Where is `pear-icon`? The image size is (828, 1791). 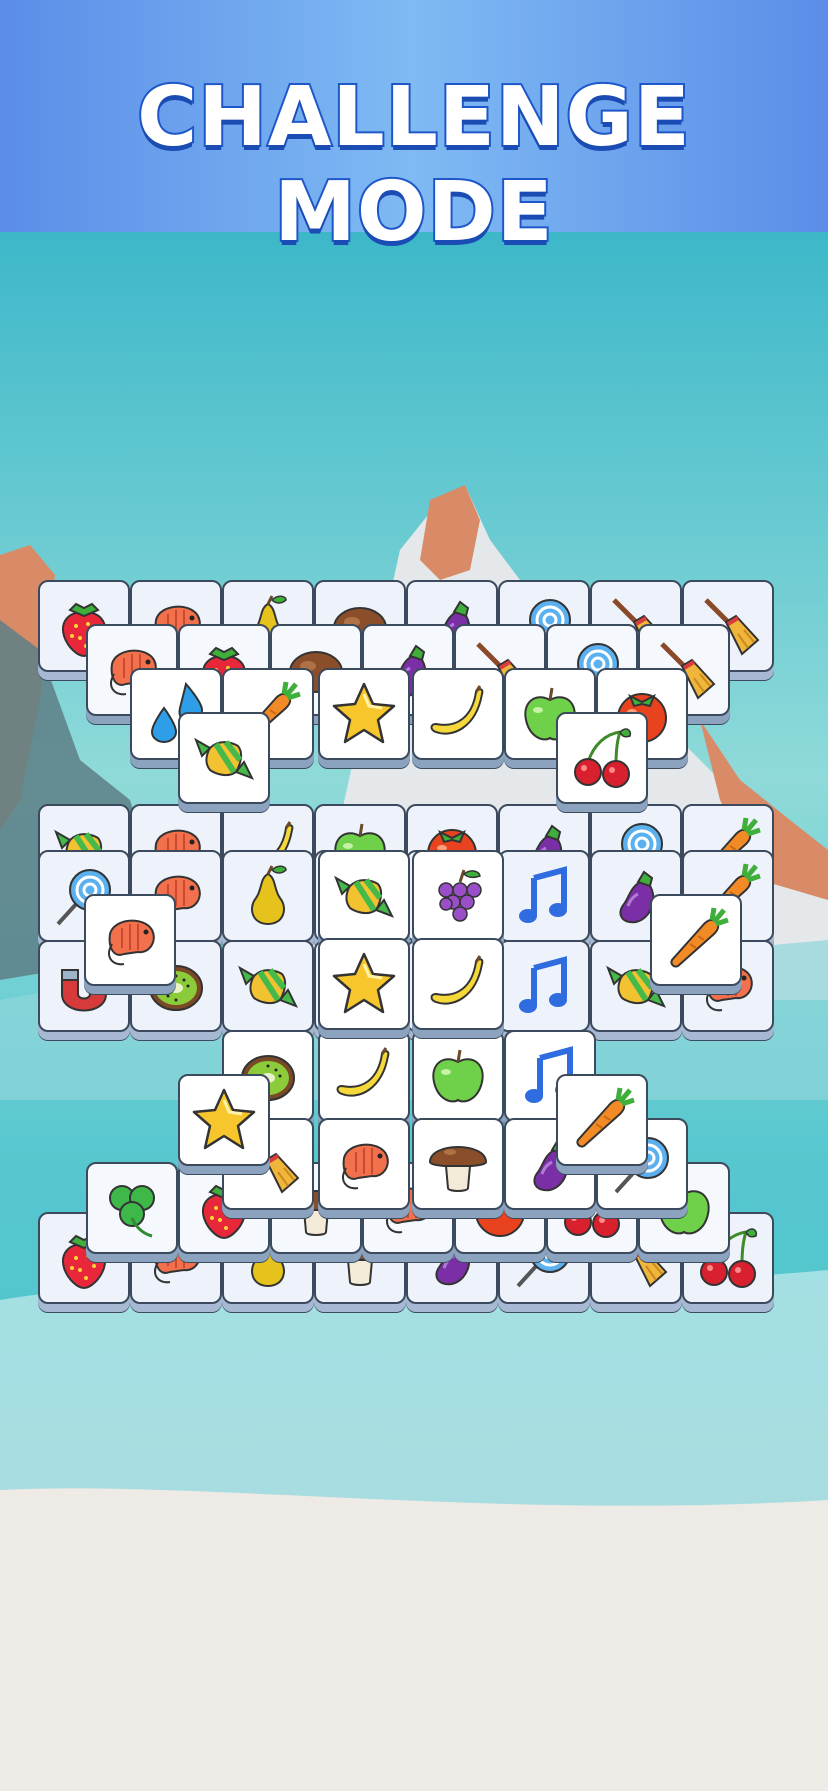 pear-icon is located at coordinates (269, 895).